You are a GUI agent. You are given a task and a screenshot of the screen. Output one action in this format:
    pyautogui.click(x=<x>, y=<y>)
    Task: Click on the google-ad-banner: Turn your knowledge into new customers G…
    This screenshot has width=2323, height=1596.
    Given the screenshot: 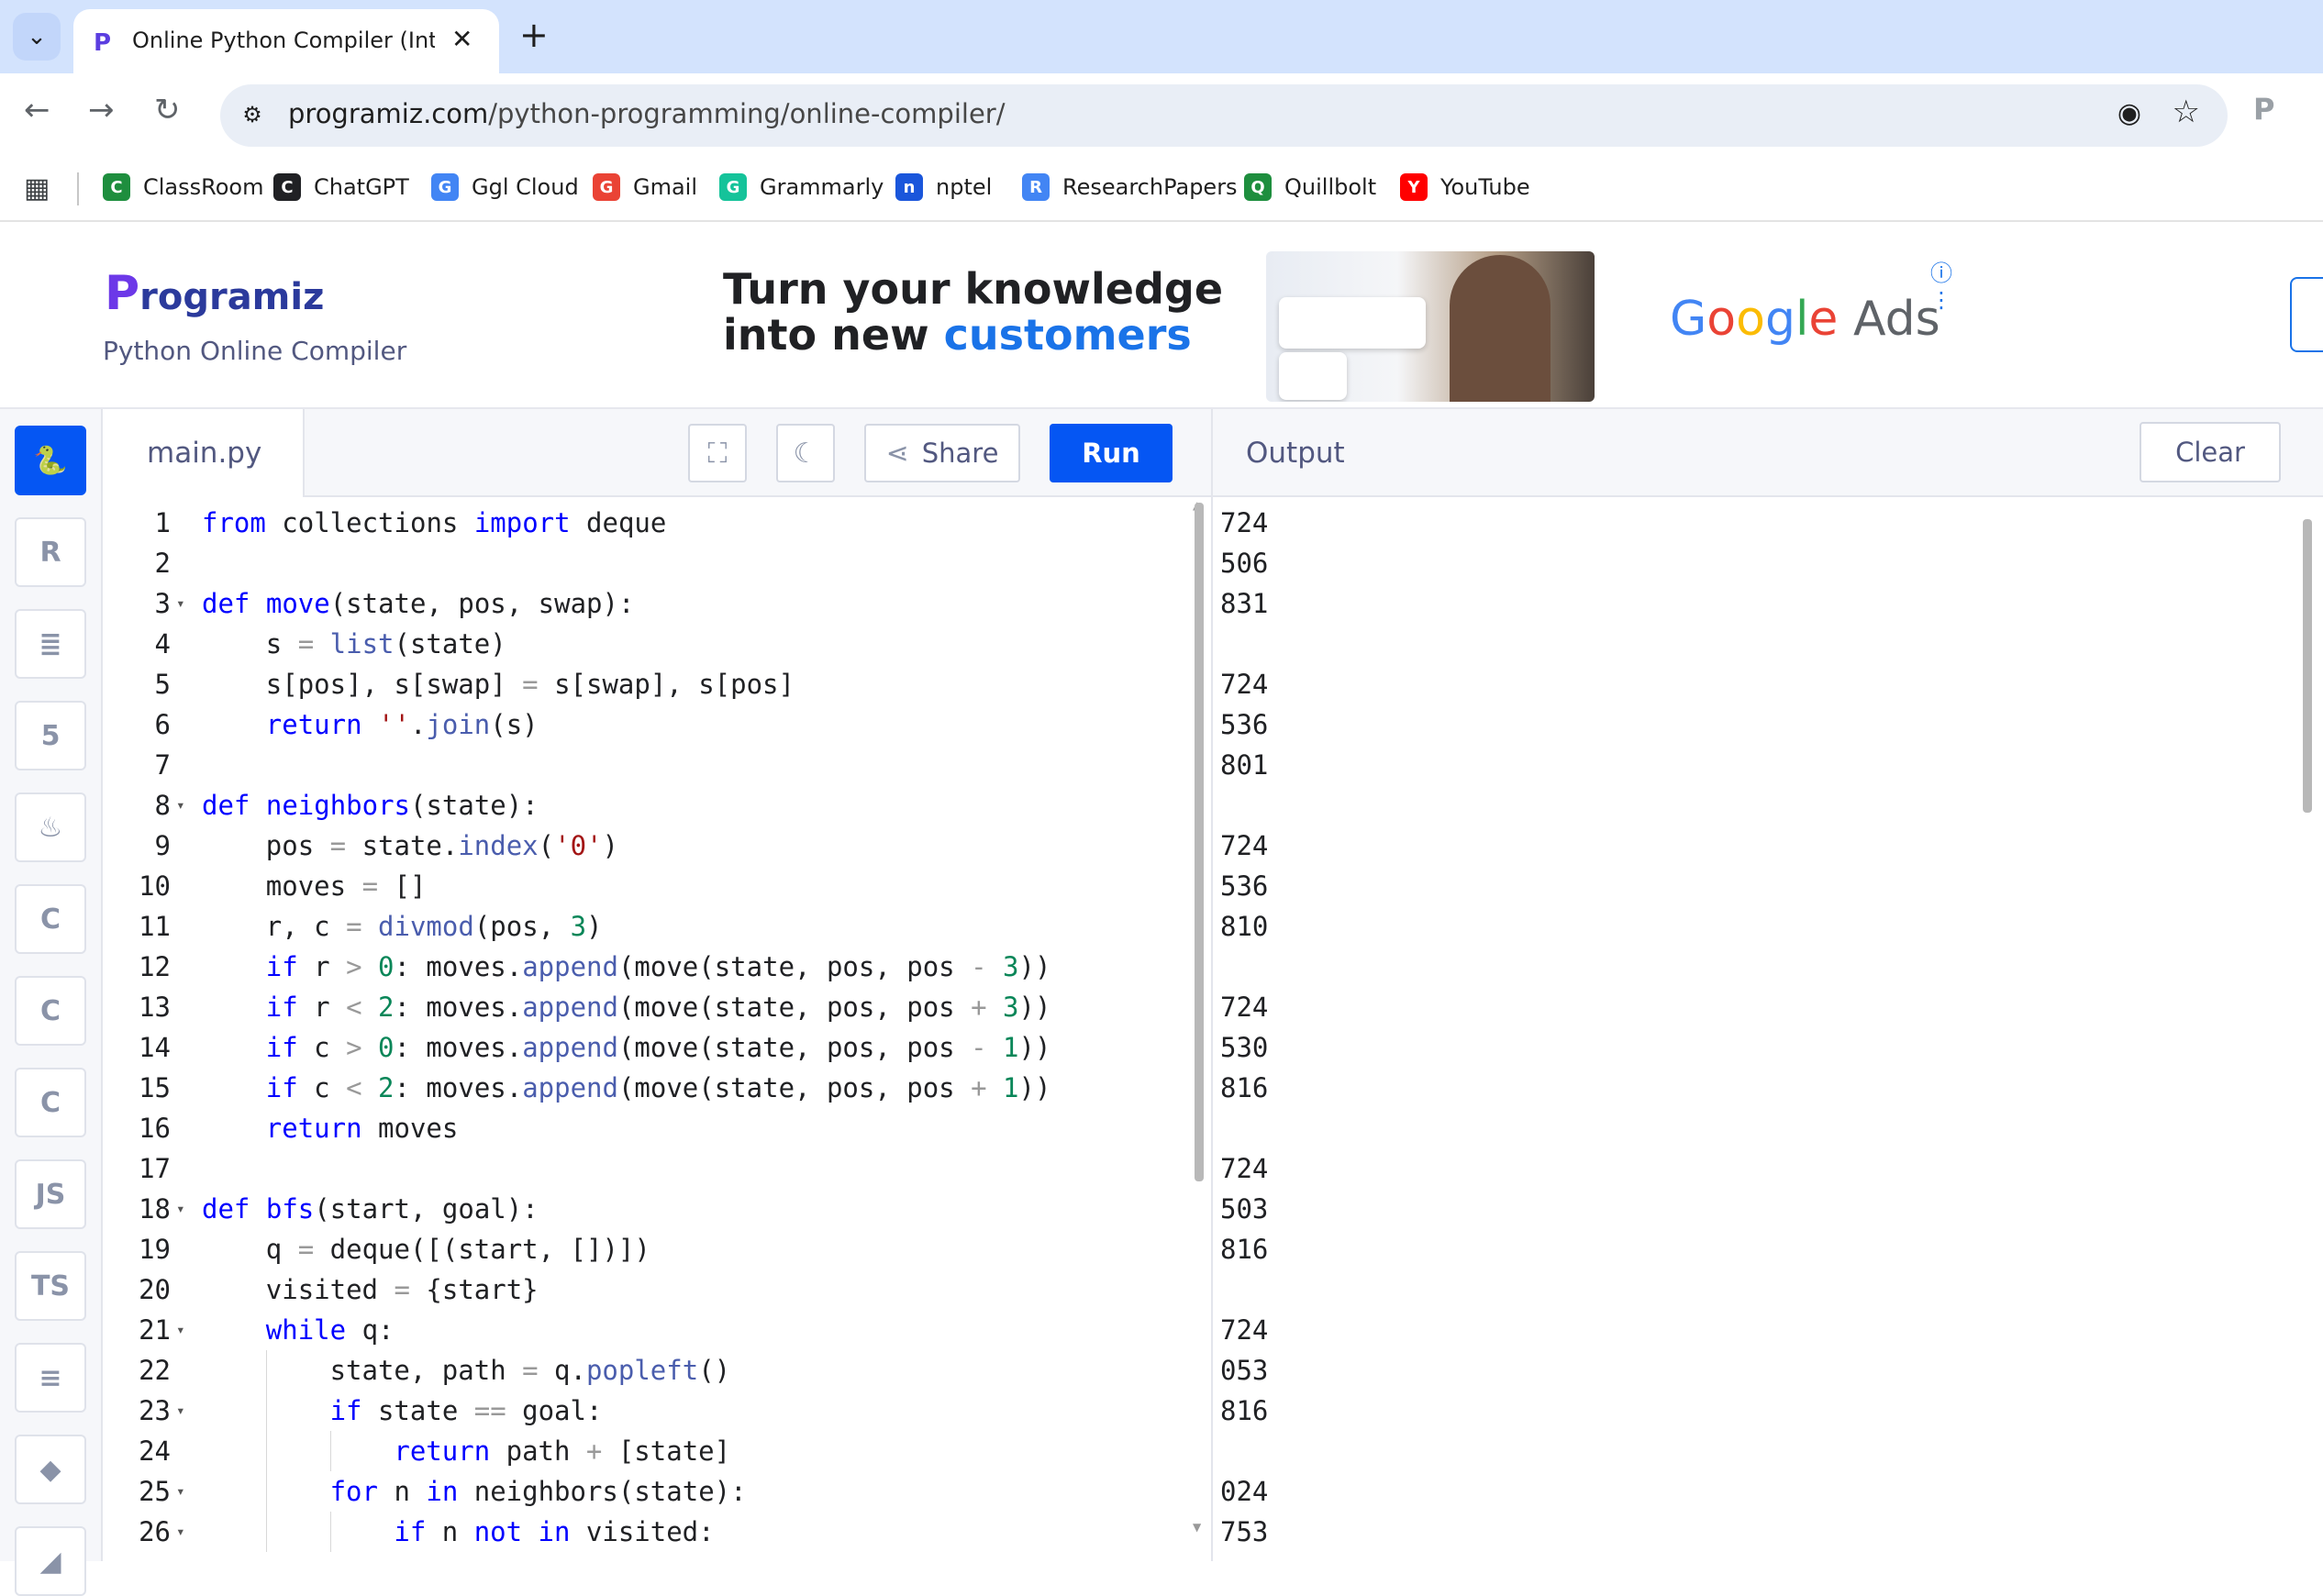 What is the action you would take?
    pyautogui.click(x=1340, y=322)
    